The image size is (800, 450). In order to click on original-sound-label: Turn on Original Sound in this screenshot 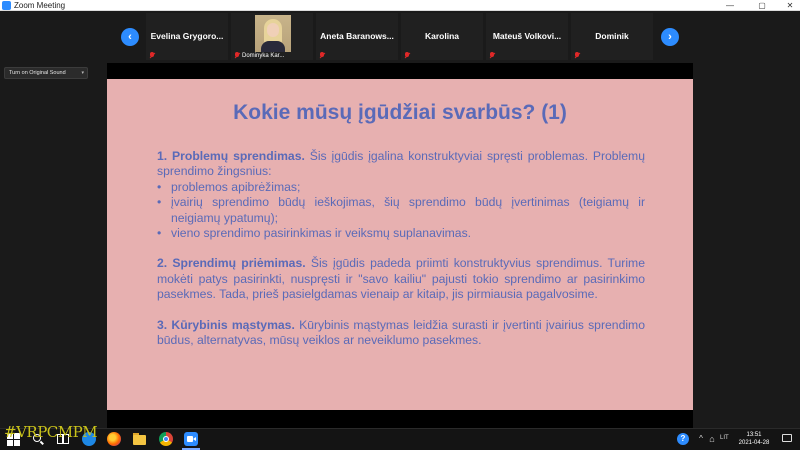, I will do `click(37, 73)`.